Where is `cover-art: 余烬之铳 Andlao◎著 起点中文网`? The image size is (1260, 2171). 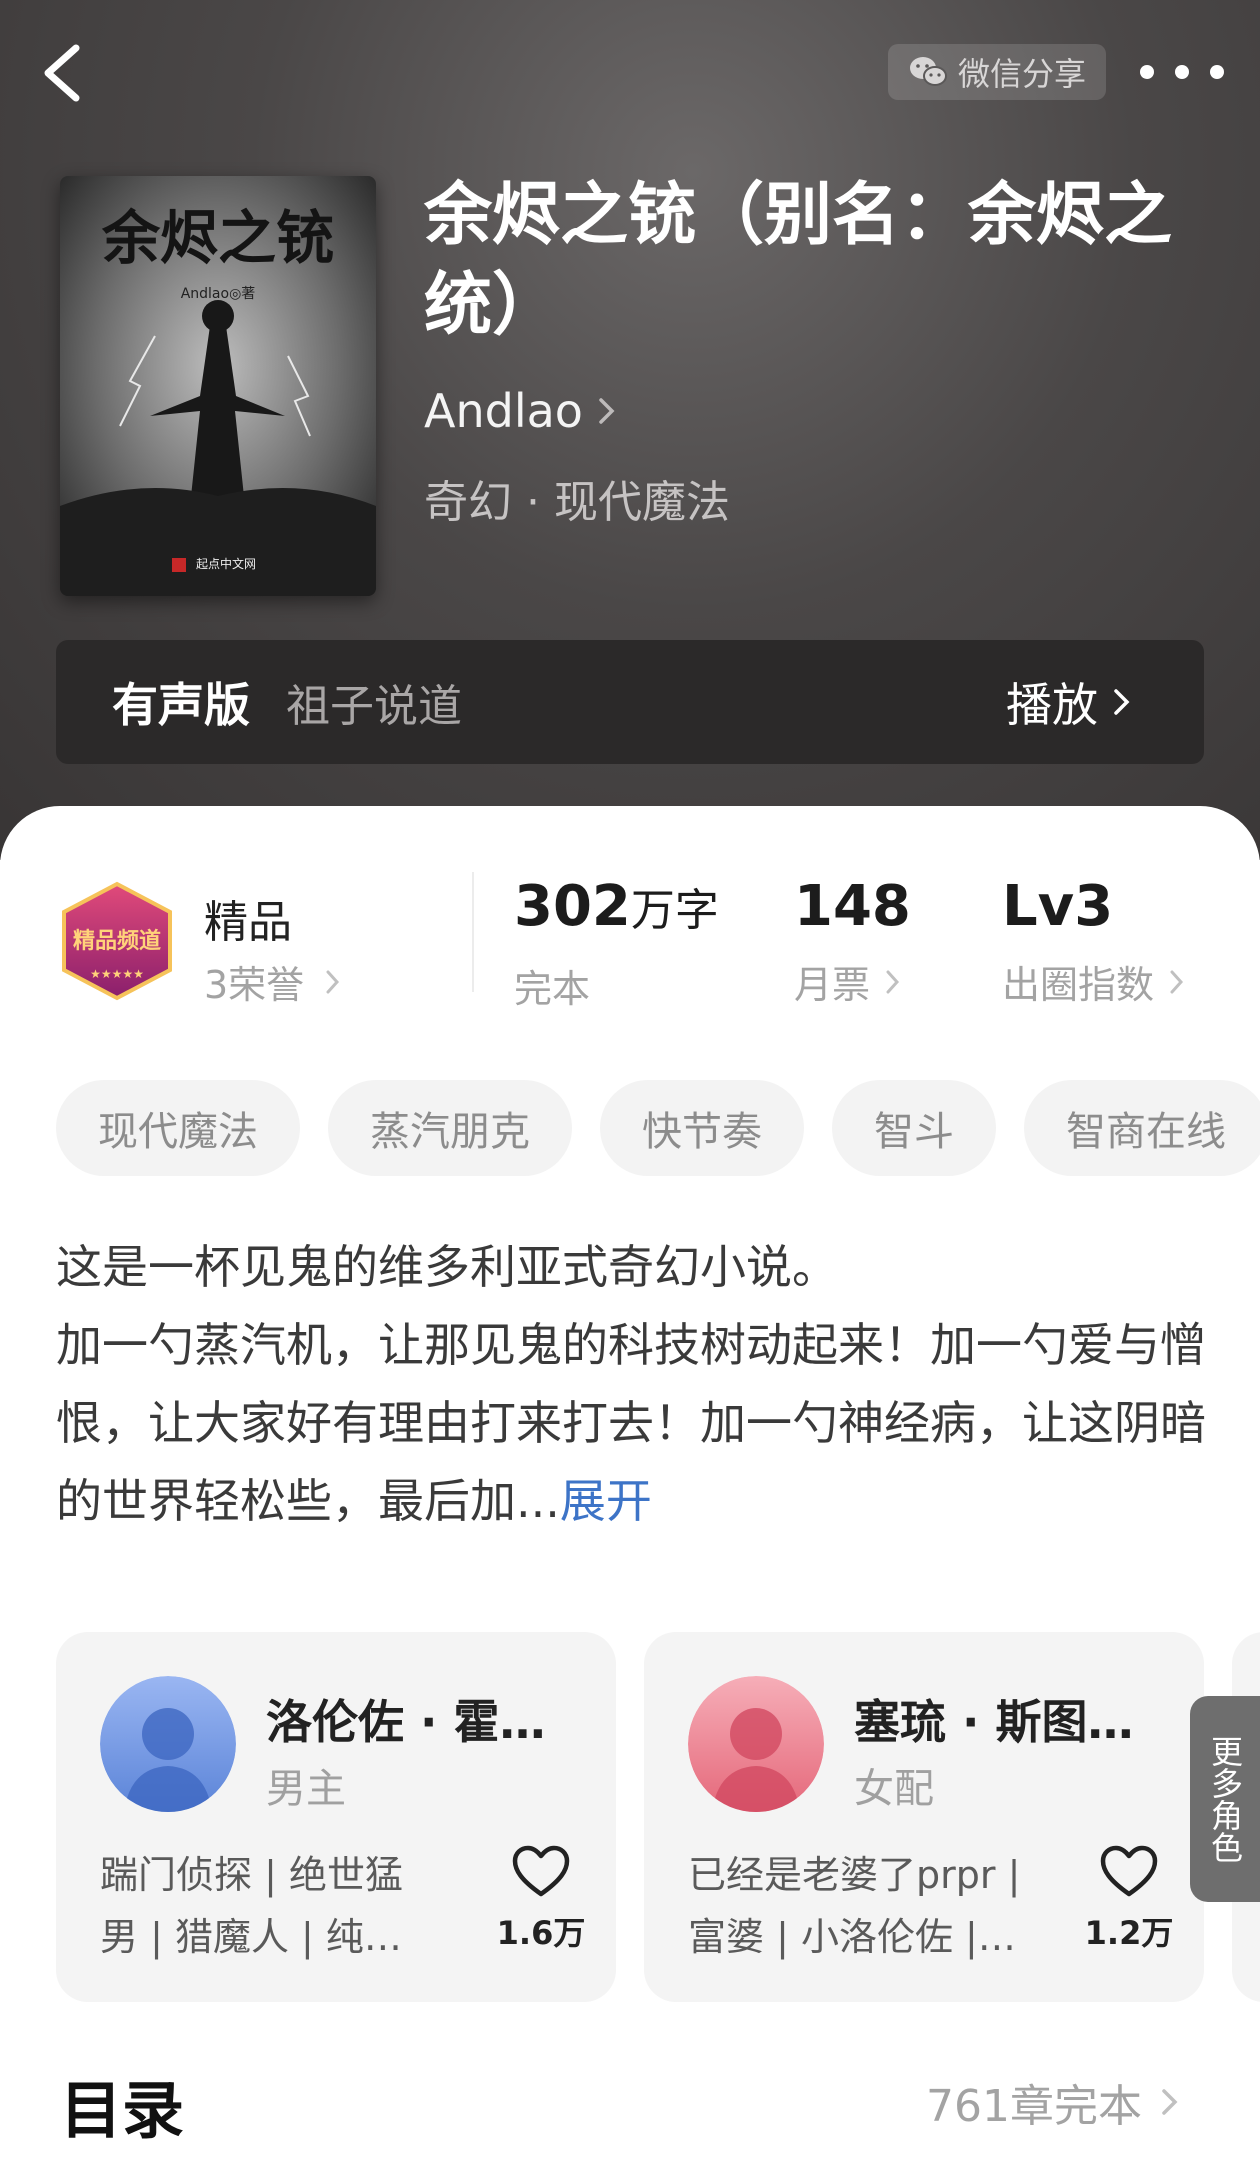 cover-art: 余烬之铳 Andlao◎著 起点中文网 is located at coordinates (218, 386).